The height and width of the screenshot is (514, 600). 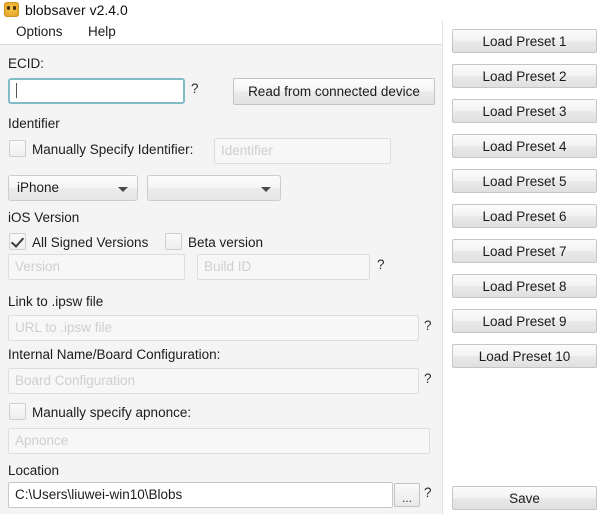 I want to click on location-input: C:\Users\liuwei-win10\Blobs, so click(x=200, y=495).